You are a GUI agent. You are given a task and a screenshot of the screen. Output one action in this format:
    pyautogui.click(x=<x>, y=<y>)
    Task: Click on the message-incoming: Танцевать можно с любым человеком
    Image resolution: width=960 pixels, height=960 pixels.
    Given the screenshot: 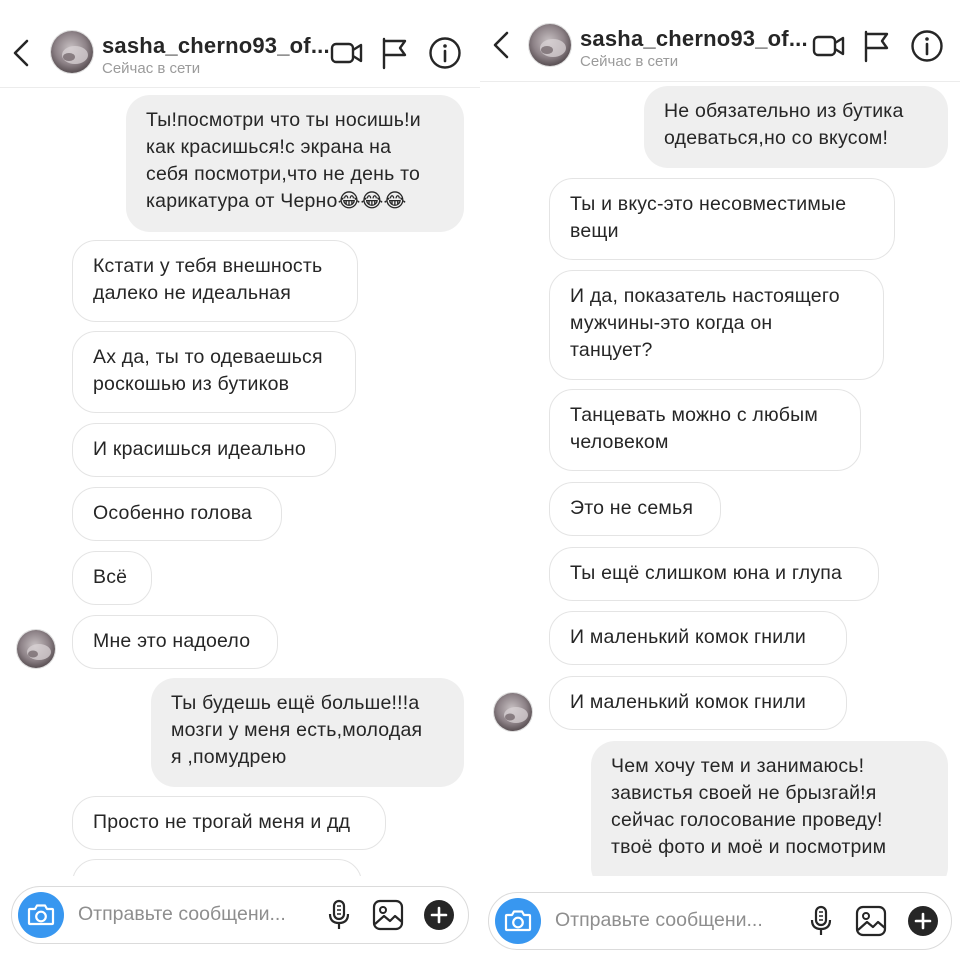 What is the action you would take?
    pyautogui.click(x=705, y=430)
    